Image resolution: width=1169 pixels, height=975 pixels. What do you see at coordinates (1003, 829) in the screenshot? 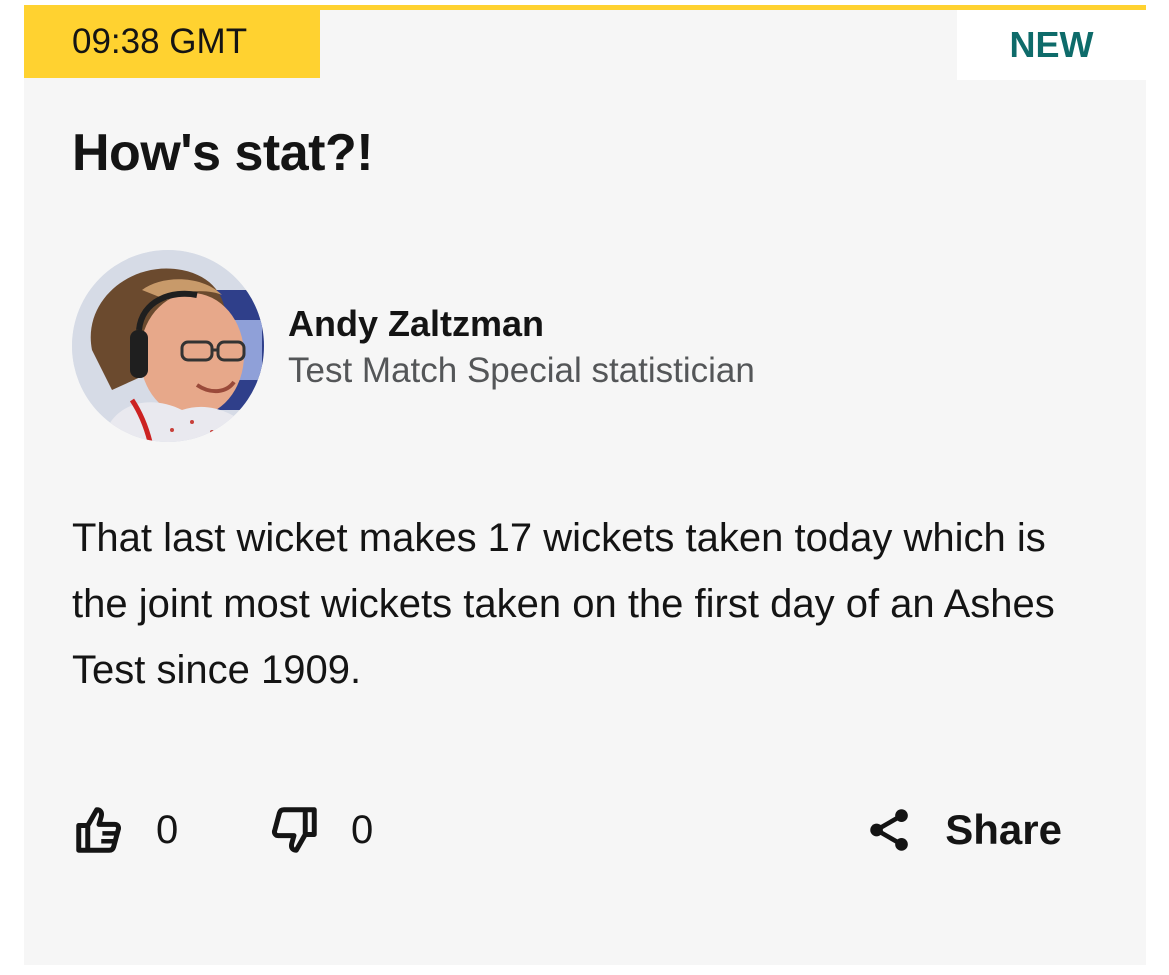
I see `share-label: Share` at bounding box center [1003, 829].